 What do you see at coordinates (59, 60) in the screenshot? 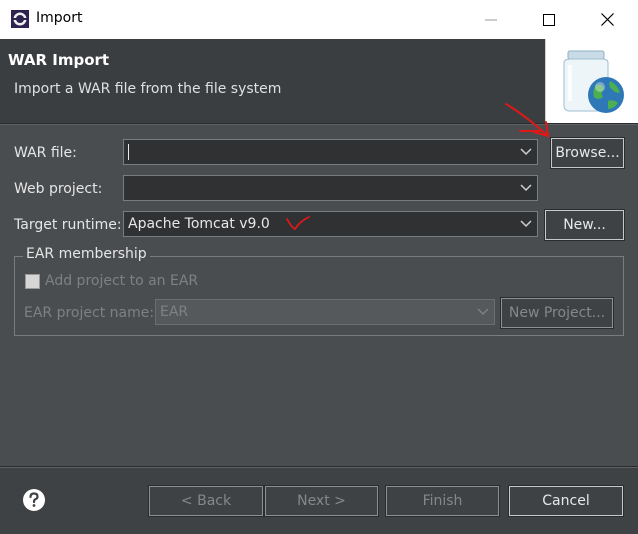
I see `page-title: WAR Import` at bounding box center [59, 60].